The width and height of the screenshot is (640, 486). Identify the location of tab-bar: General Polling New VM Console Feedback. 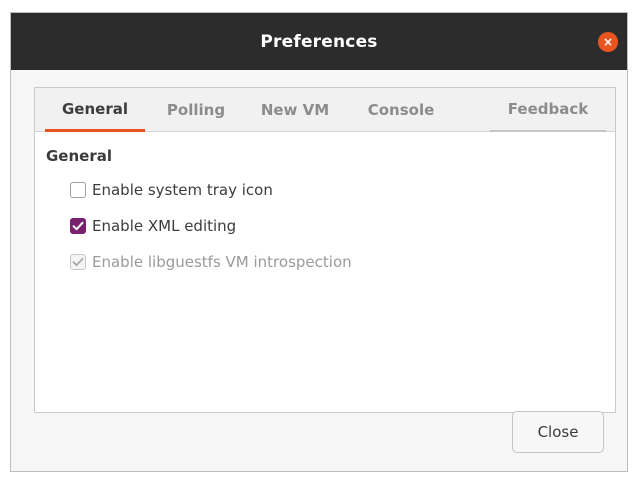
(325, 110).